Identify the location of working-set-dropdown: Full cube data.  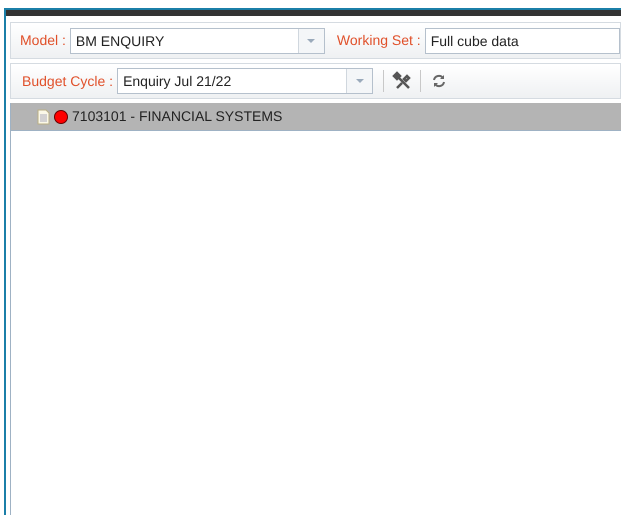
(522, 41).